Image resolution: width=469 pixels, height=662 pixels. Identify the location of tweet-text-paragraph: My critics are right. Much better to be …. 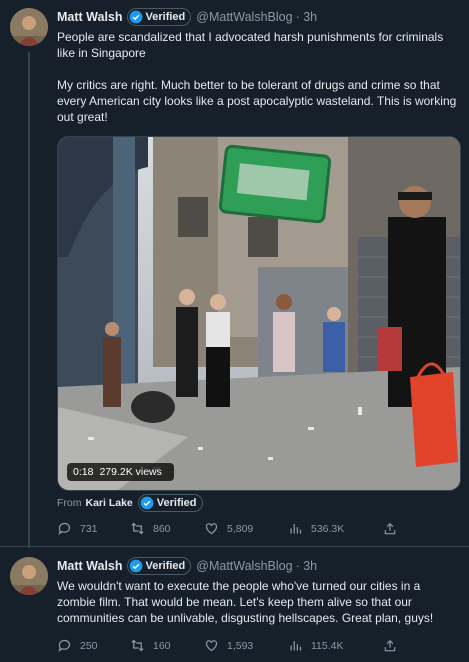
(257, 101).